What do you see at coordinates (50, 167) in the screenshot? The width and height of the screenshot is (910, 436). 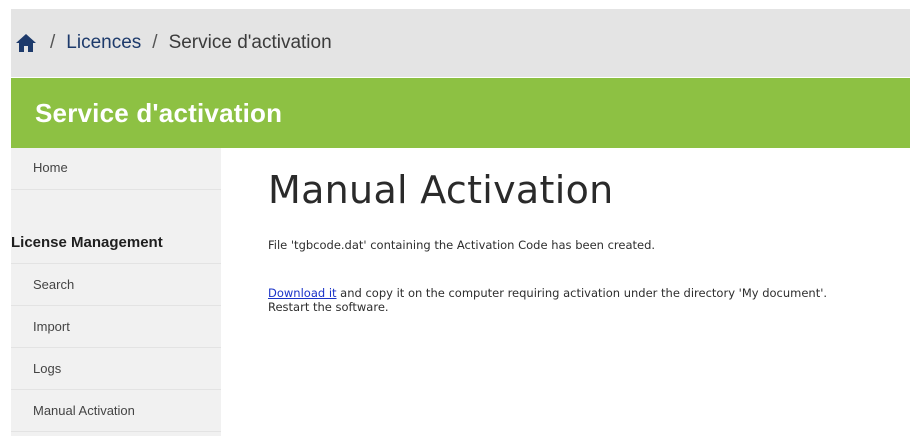 I see `sidebar-item-label: Home` at bounding box center [50, 167].